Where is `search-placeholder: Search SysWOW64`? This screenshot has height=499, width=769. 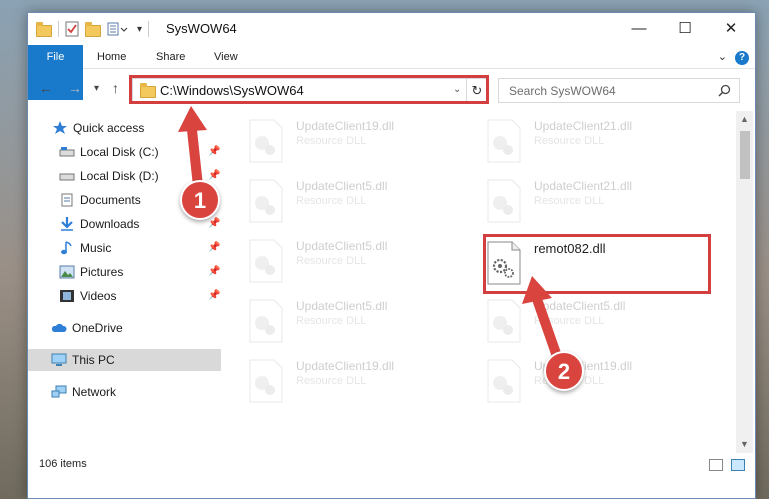 search-placeholder: Search SysWOW64 is located at coordinates (562, 91).